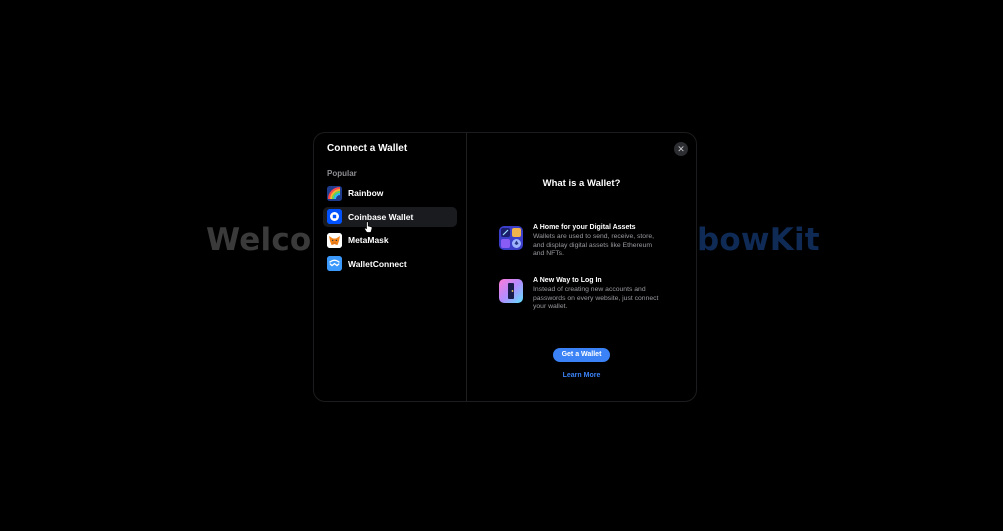 This screenshot has height=531, width=1003. I want to click on coinbase-icon, so click(334, 216).